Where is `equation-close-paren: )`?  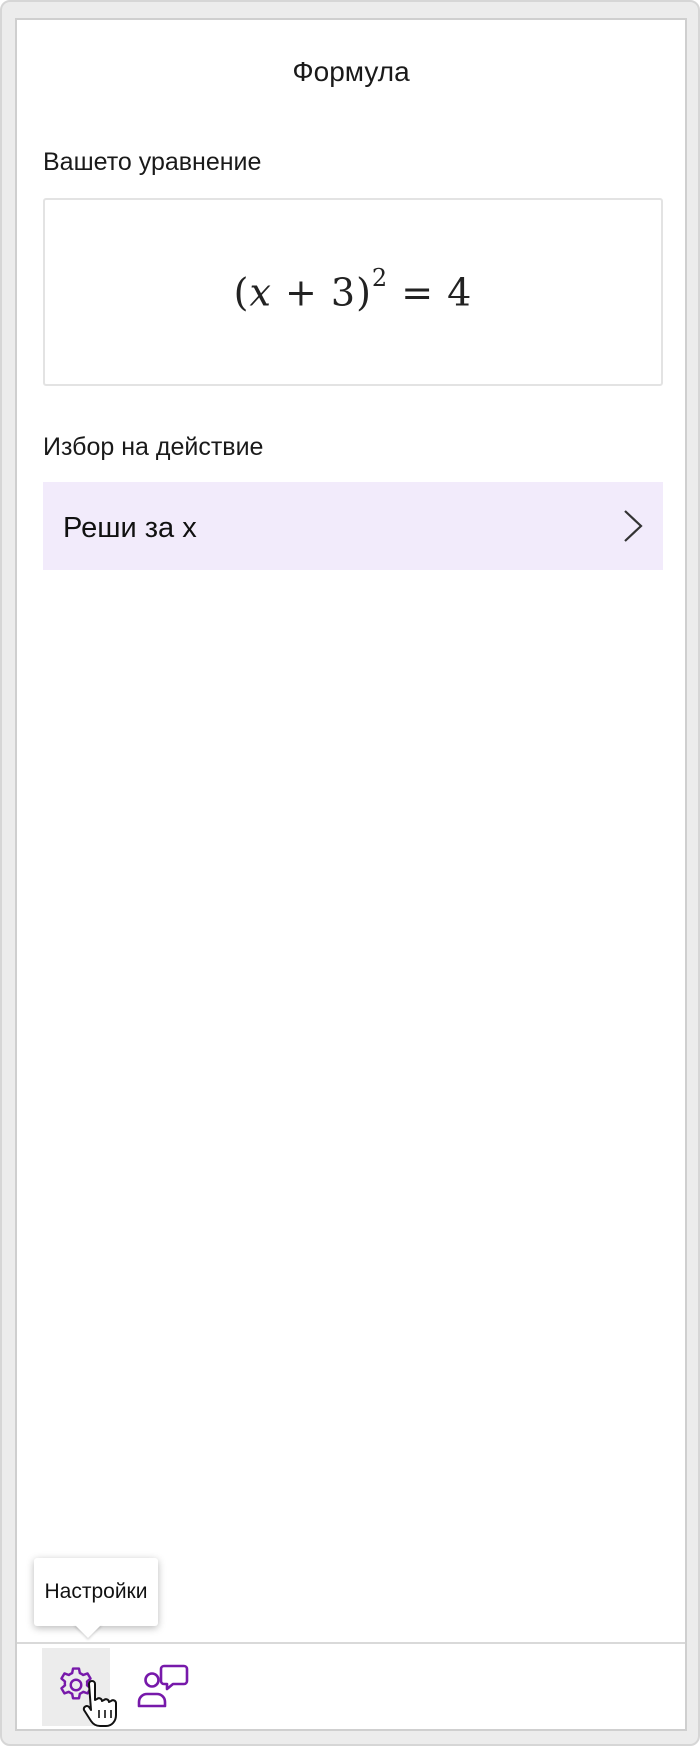
equation-close-paren: ) is located at coordinates (364, 292).